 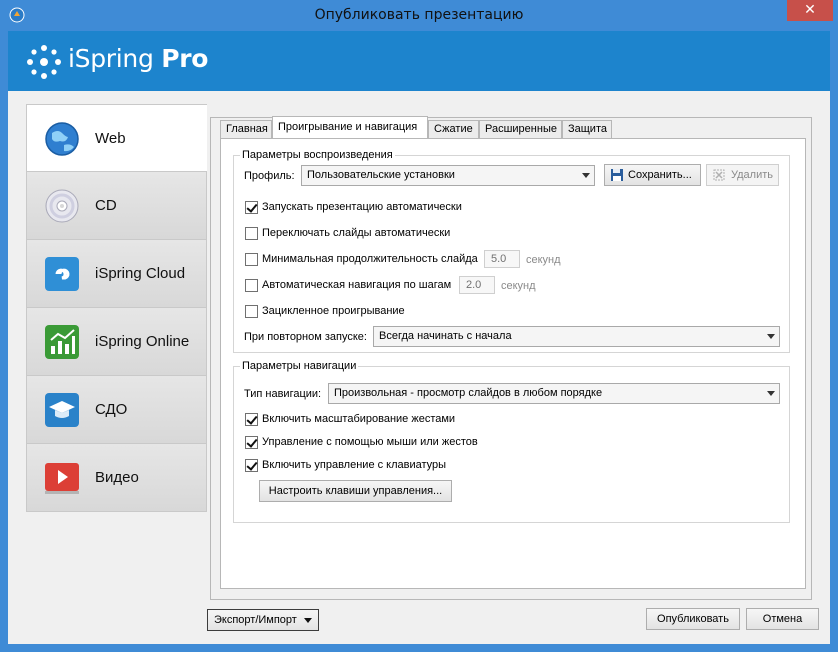 I want to click on nav-label-ispring-online: iSpring Online, so click(x=142, y=341).